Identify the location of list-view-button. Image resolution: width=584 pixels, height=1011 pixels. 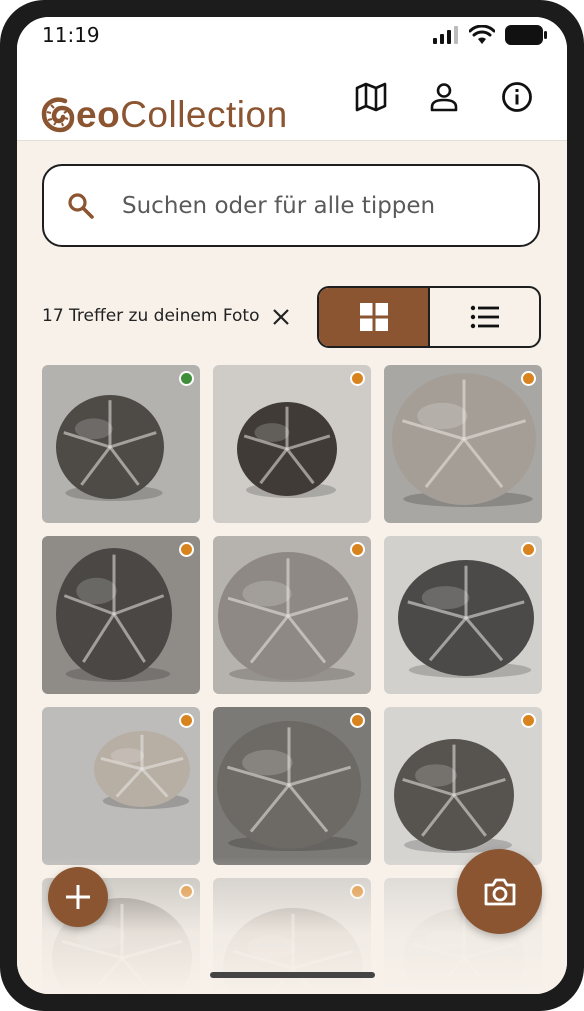
(483, 317).